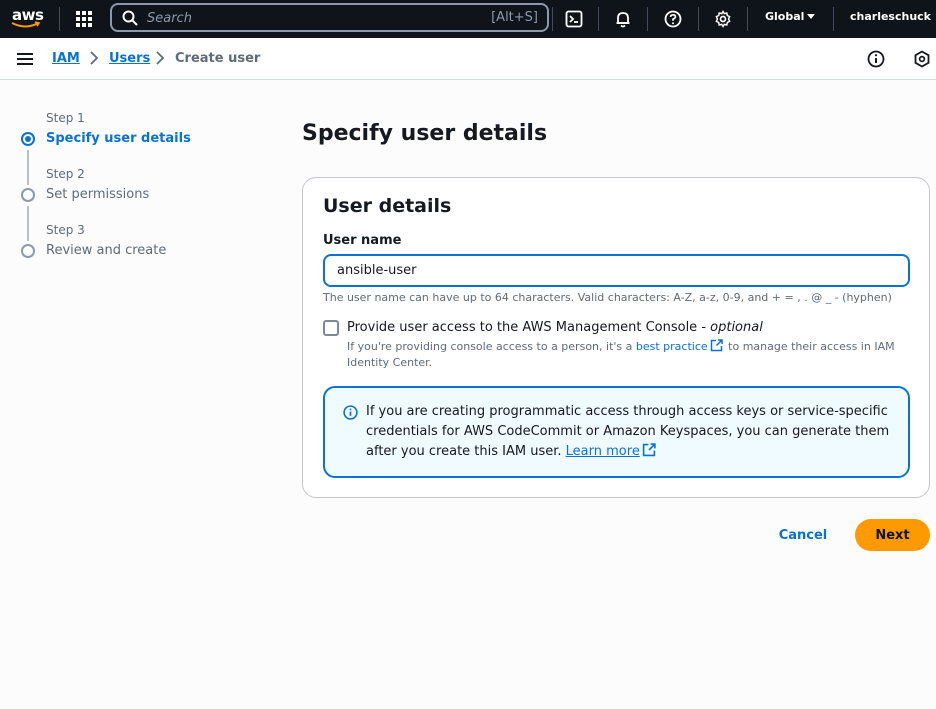 The height and width of the screenshot is (709, 936). What do you see at coordinates (514, 17) in the screenshot?
I see `search-shortcut: [Alt+S]` at bounding box center [514, 17].